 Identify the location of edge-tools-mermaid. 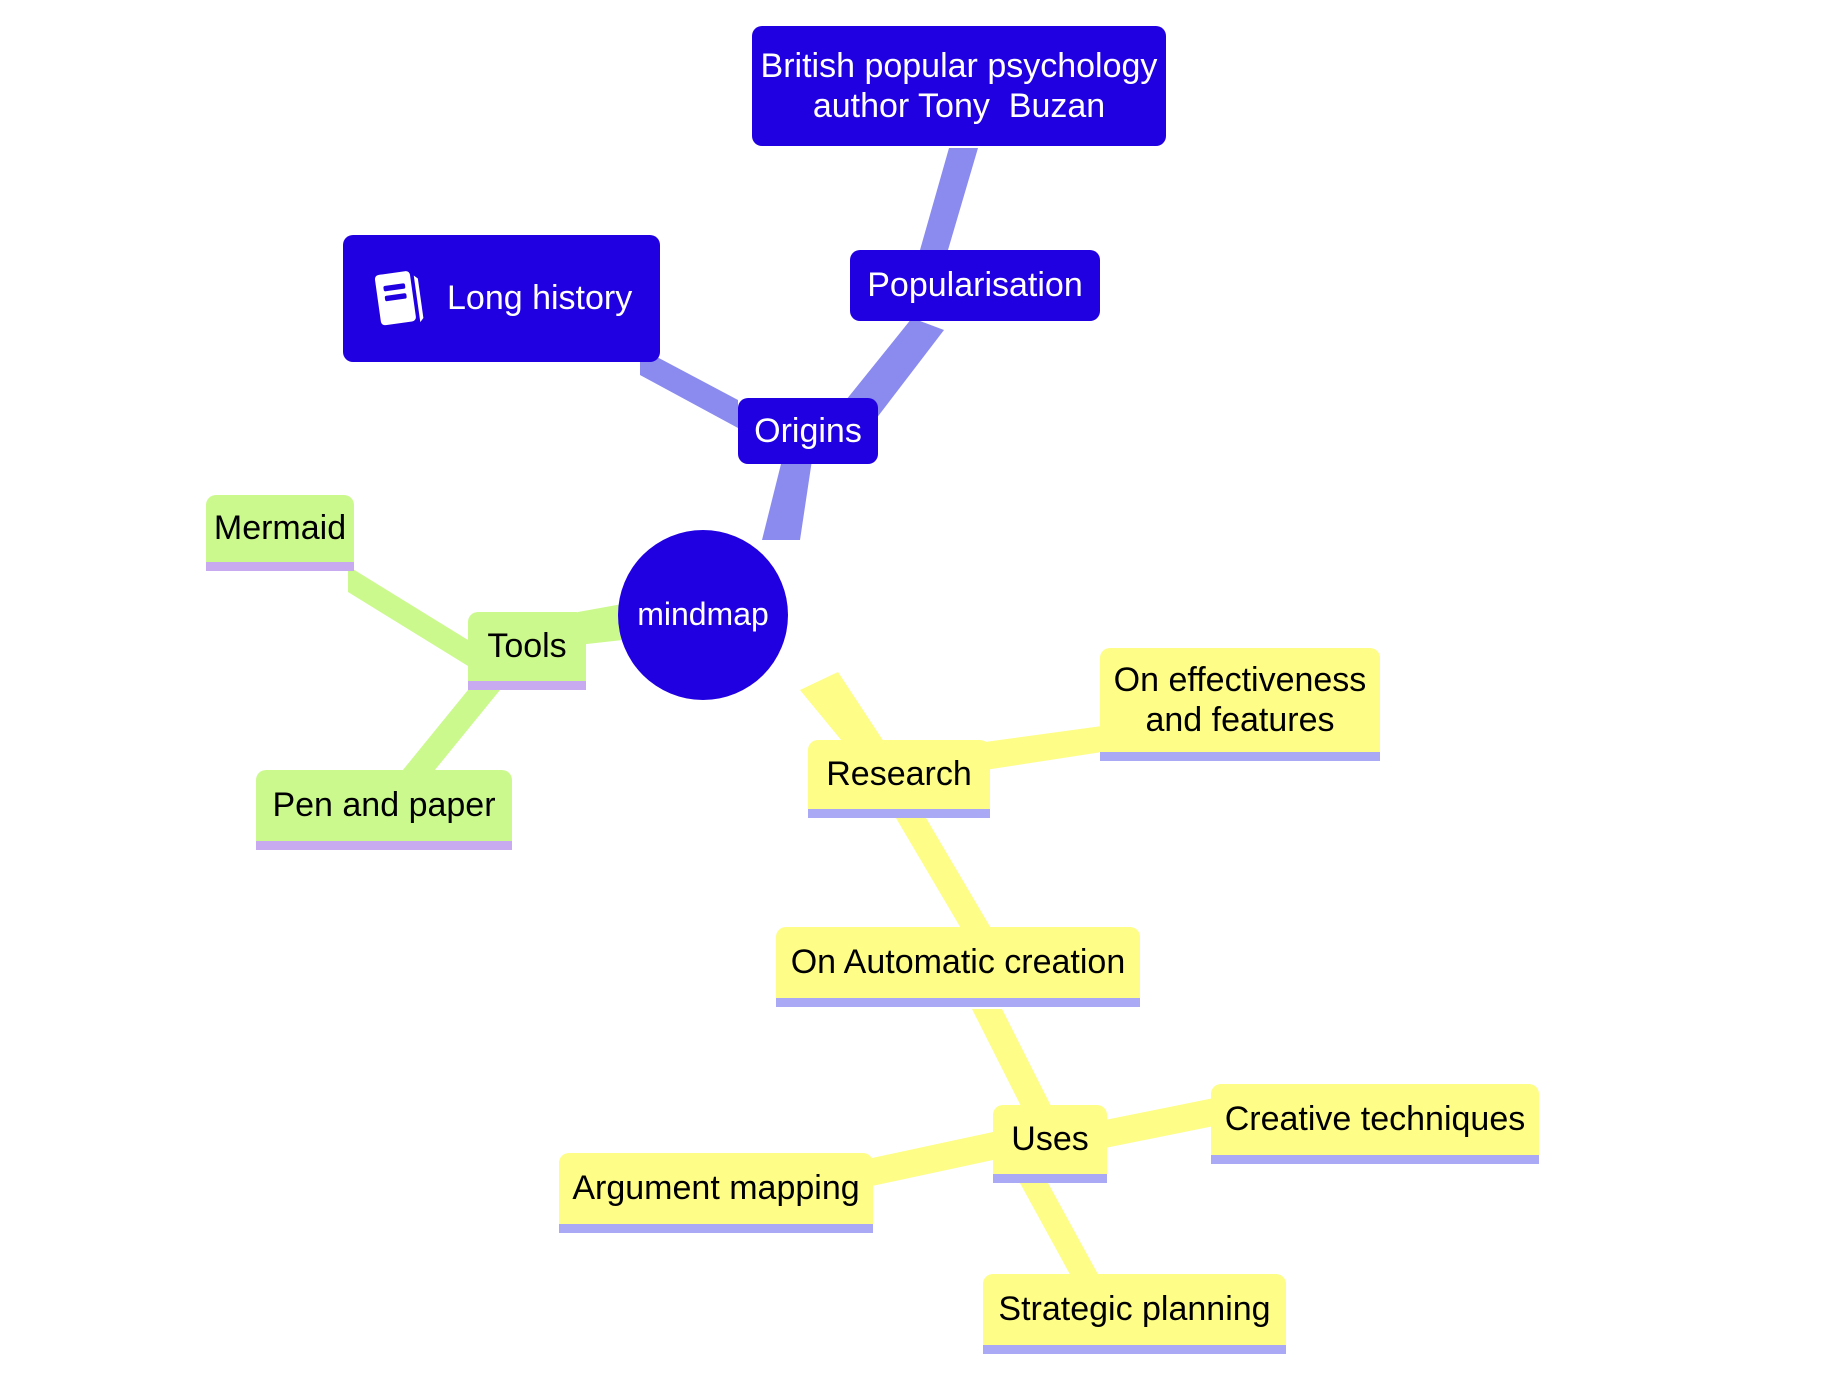
(408, 616).